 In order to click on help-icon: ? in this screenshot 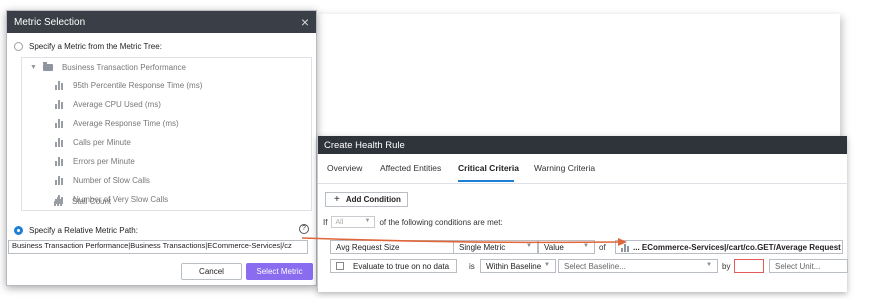, I will do `click(304, 229)`.